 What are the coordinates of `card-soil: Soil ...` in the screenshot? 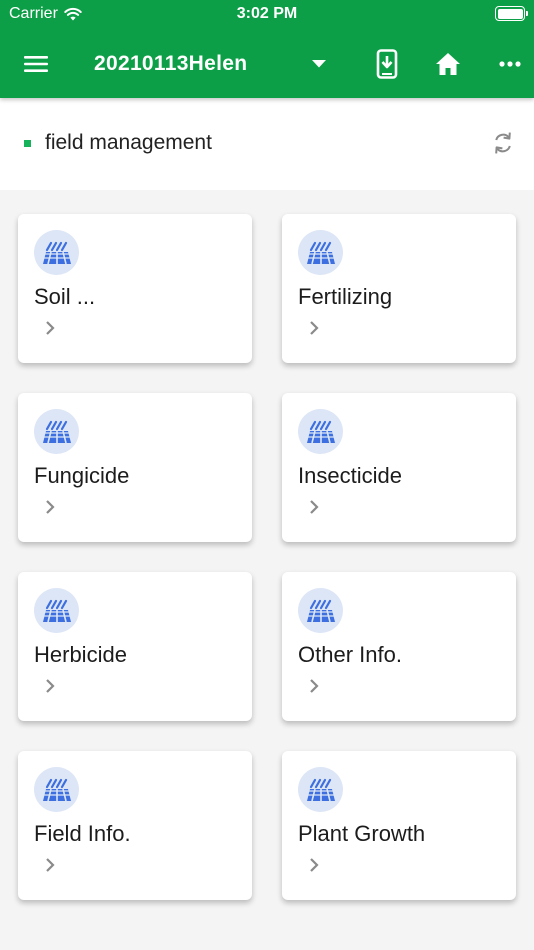 It's located at (135, 288).